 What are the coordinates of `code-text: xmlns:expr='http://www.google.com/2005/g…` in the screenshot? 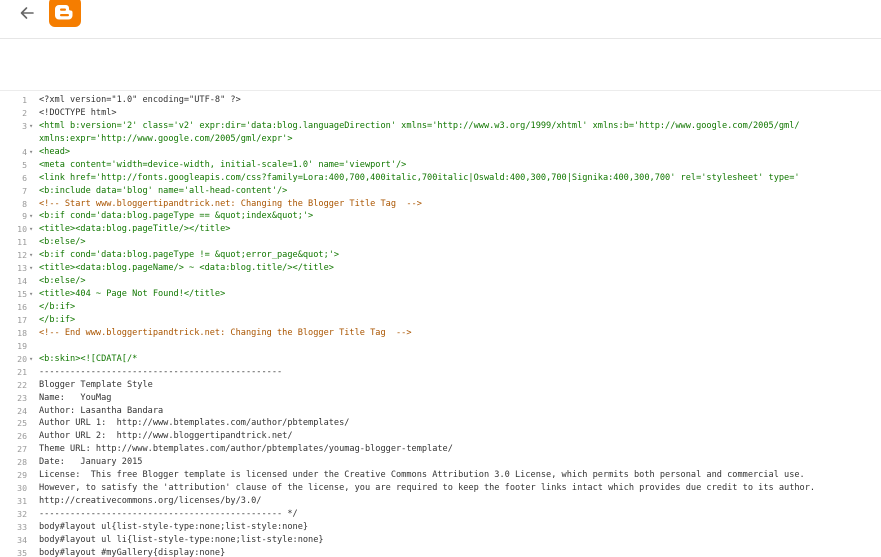 It's located at (166, 138).